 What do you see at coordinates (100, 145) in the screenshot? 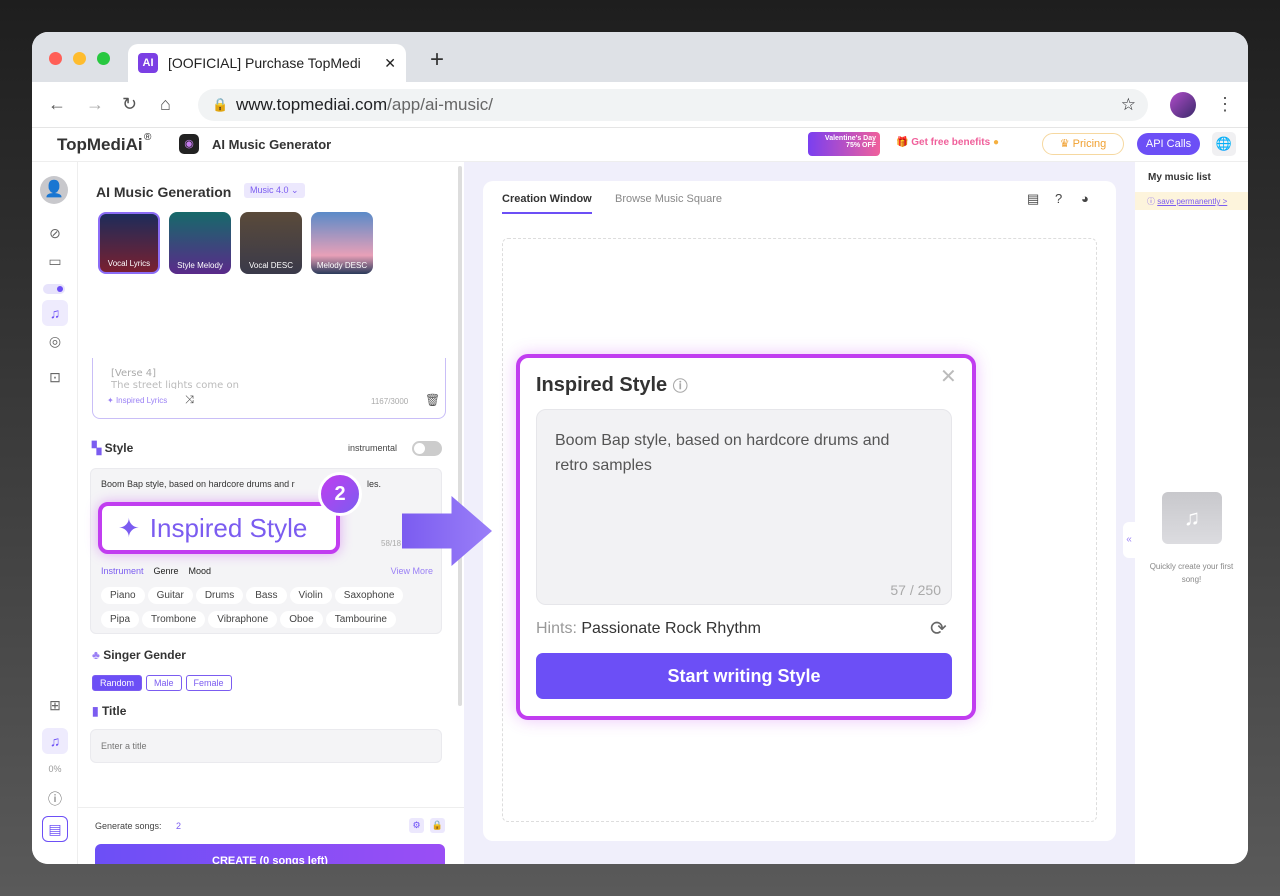
I see `logo: TopMediAi` at bounding box center [100, 145].